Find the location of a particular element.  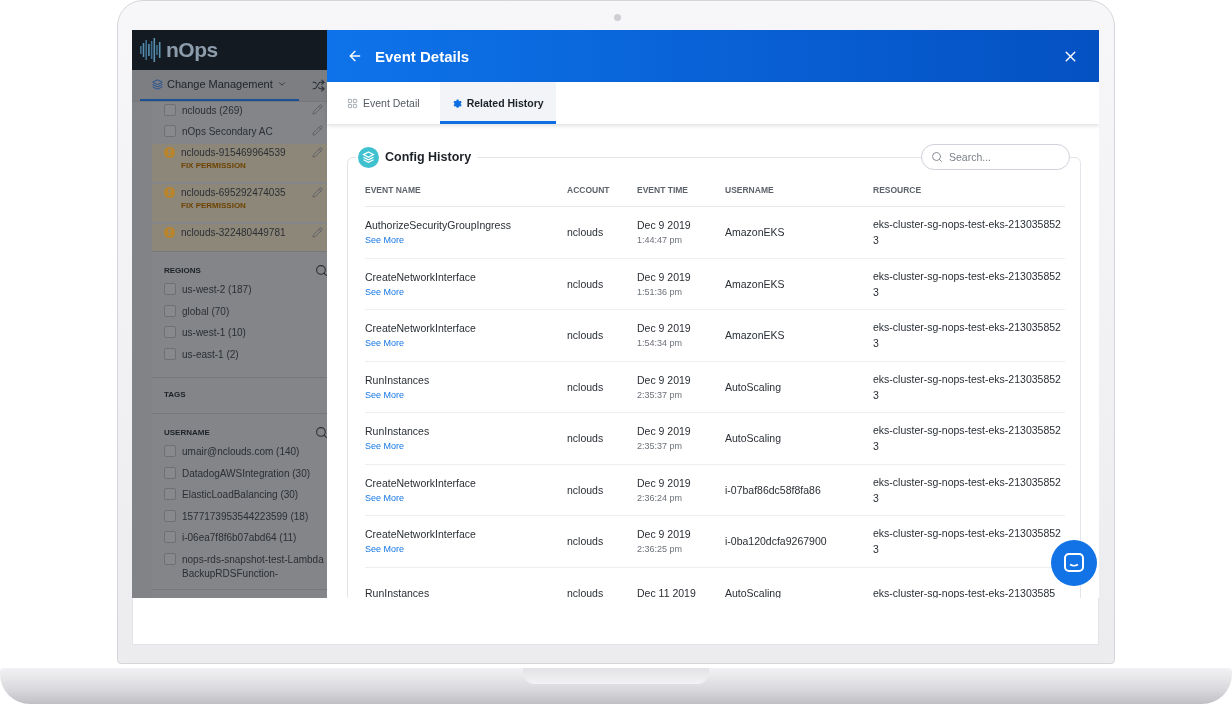

layers-icon is located at coordinates (157, 84).